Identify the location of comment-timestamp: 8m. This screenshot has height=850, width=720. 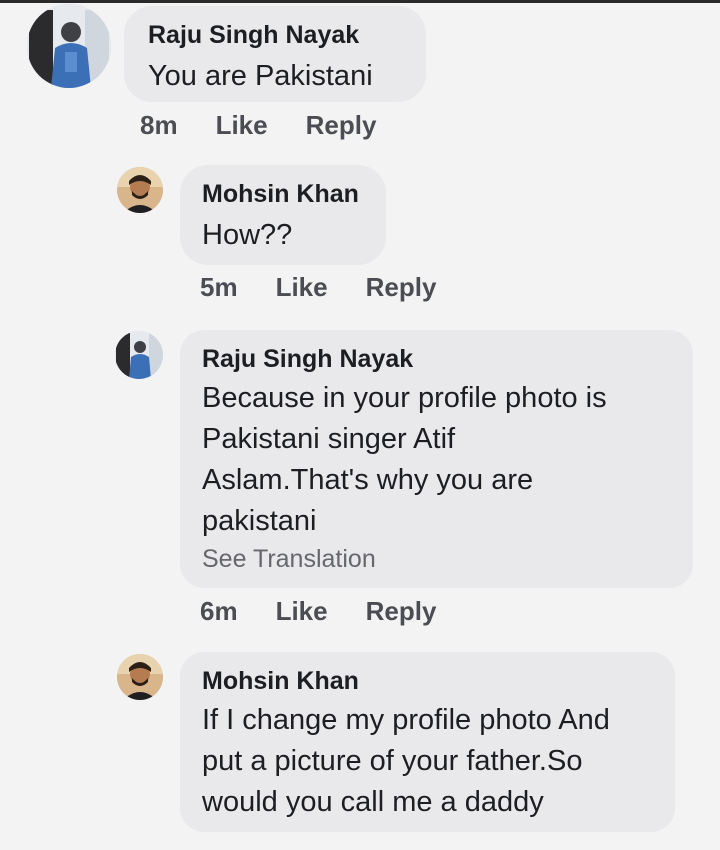
(159, 125).